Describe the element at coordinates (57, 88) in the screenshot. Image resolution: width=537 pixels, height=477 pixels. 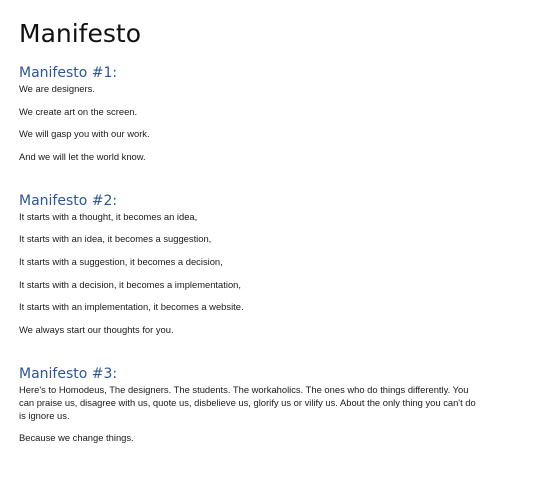
I see `paragraph: We are designers.` at that location.